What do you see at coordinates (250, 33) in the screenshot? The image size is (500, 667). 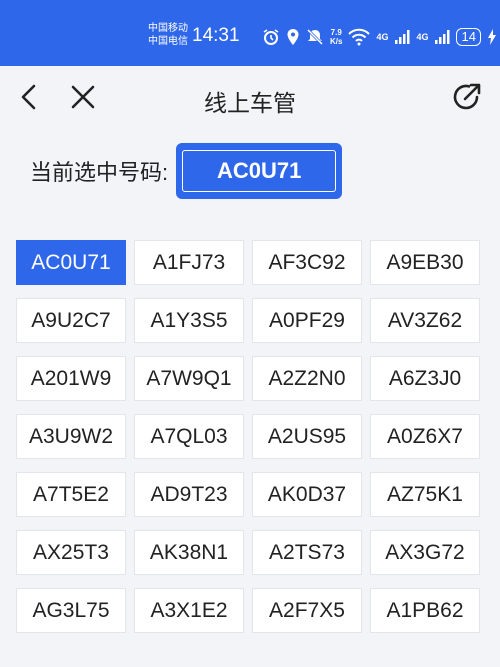 I see `status-bar: 中国移动 中国电信 14:31 7.9 K/s 4G 4G 14` at bounding box center [250, 33].